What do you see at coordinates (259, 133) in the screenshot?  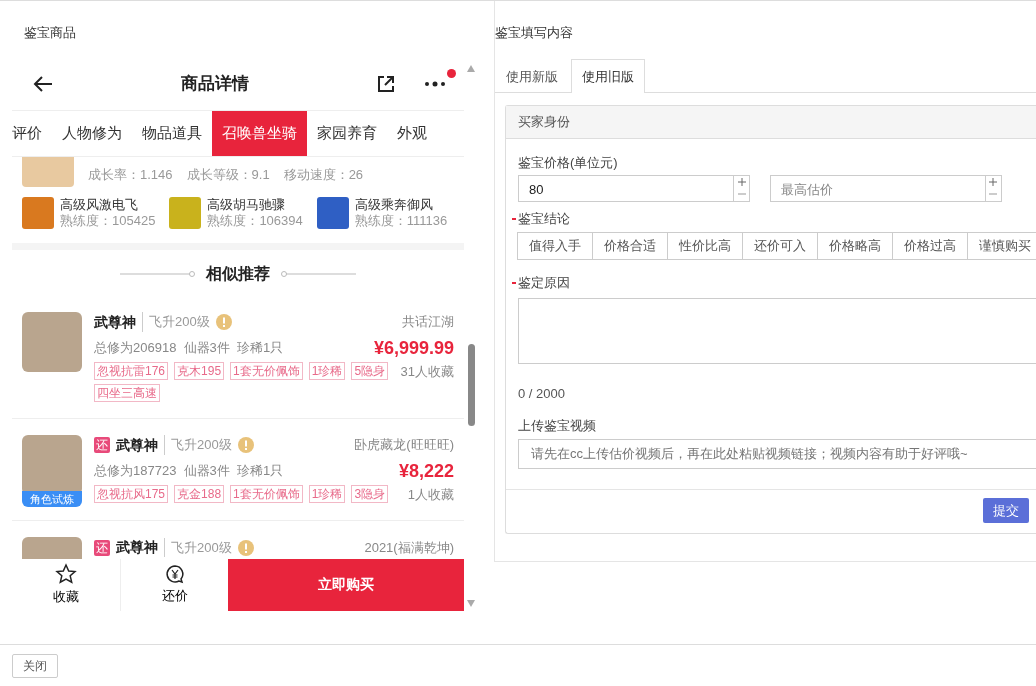 I see `category-tab: 召唤兽坐骑` at bounding box center [259, 133].